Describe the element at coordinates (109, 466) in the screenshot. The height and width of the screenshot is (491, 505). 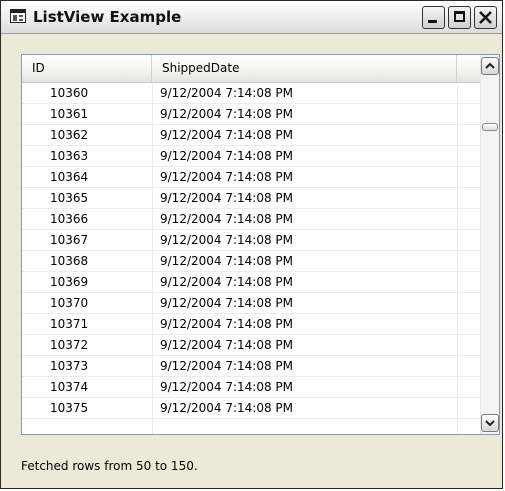
I see `status-label: Fetched rows from 50 to 150.` at that location.